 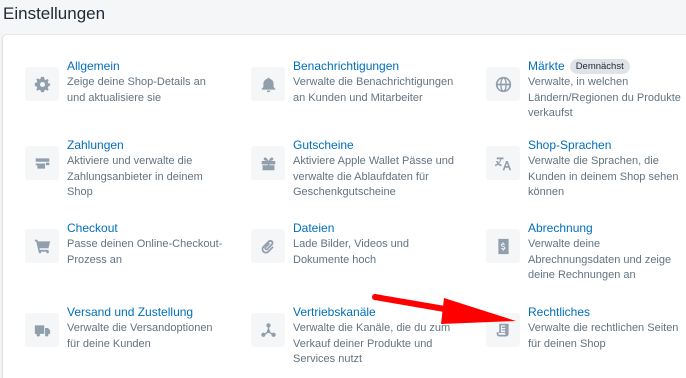 What do you see at coordinates (92, 228) in the screenshot?
I see `item-title: Checkout` at bounding box center [92, 228].